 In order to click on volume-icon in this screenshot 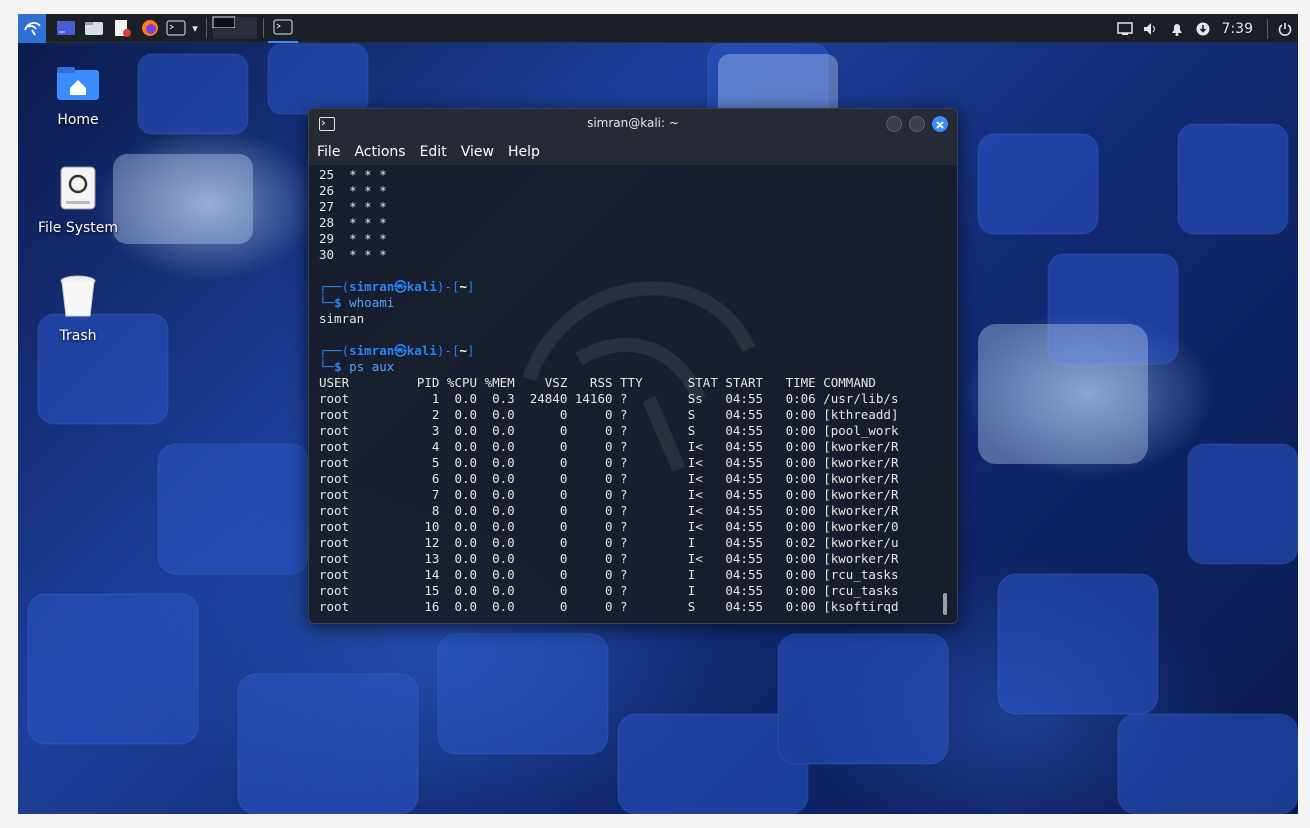, I will do `click(1151, 28)`.